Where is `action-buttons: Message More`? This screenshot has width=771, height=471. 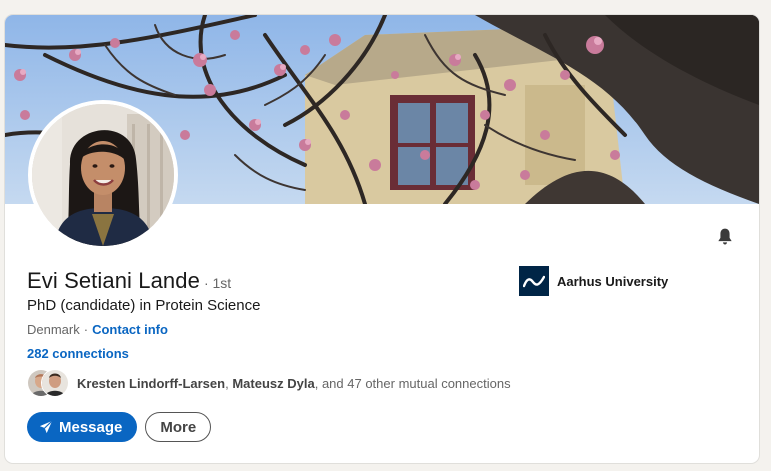 action-buttons: Message More is located at coordinates (119, 427).